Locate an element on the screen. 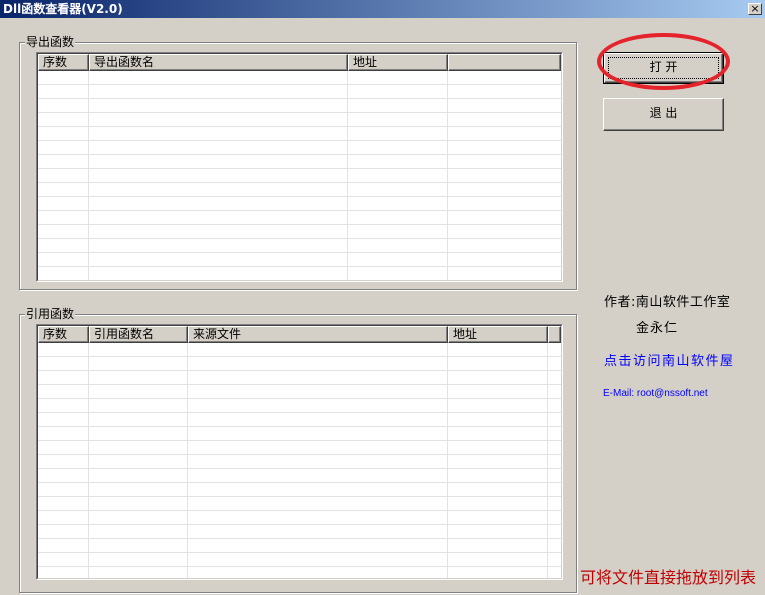  exit-button: 退 出 is located at coordinates (663, 114).